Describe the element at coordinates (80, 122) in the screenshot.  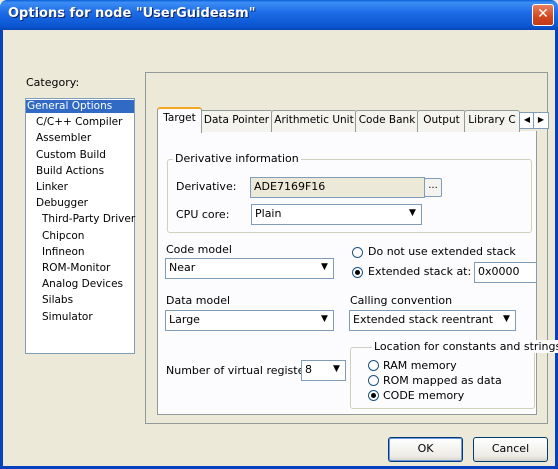
I see `category-item: C/C++ Compiler` at that location.